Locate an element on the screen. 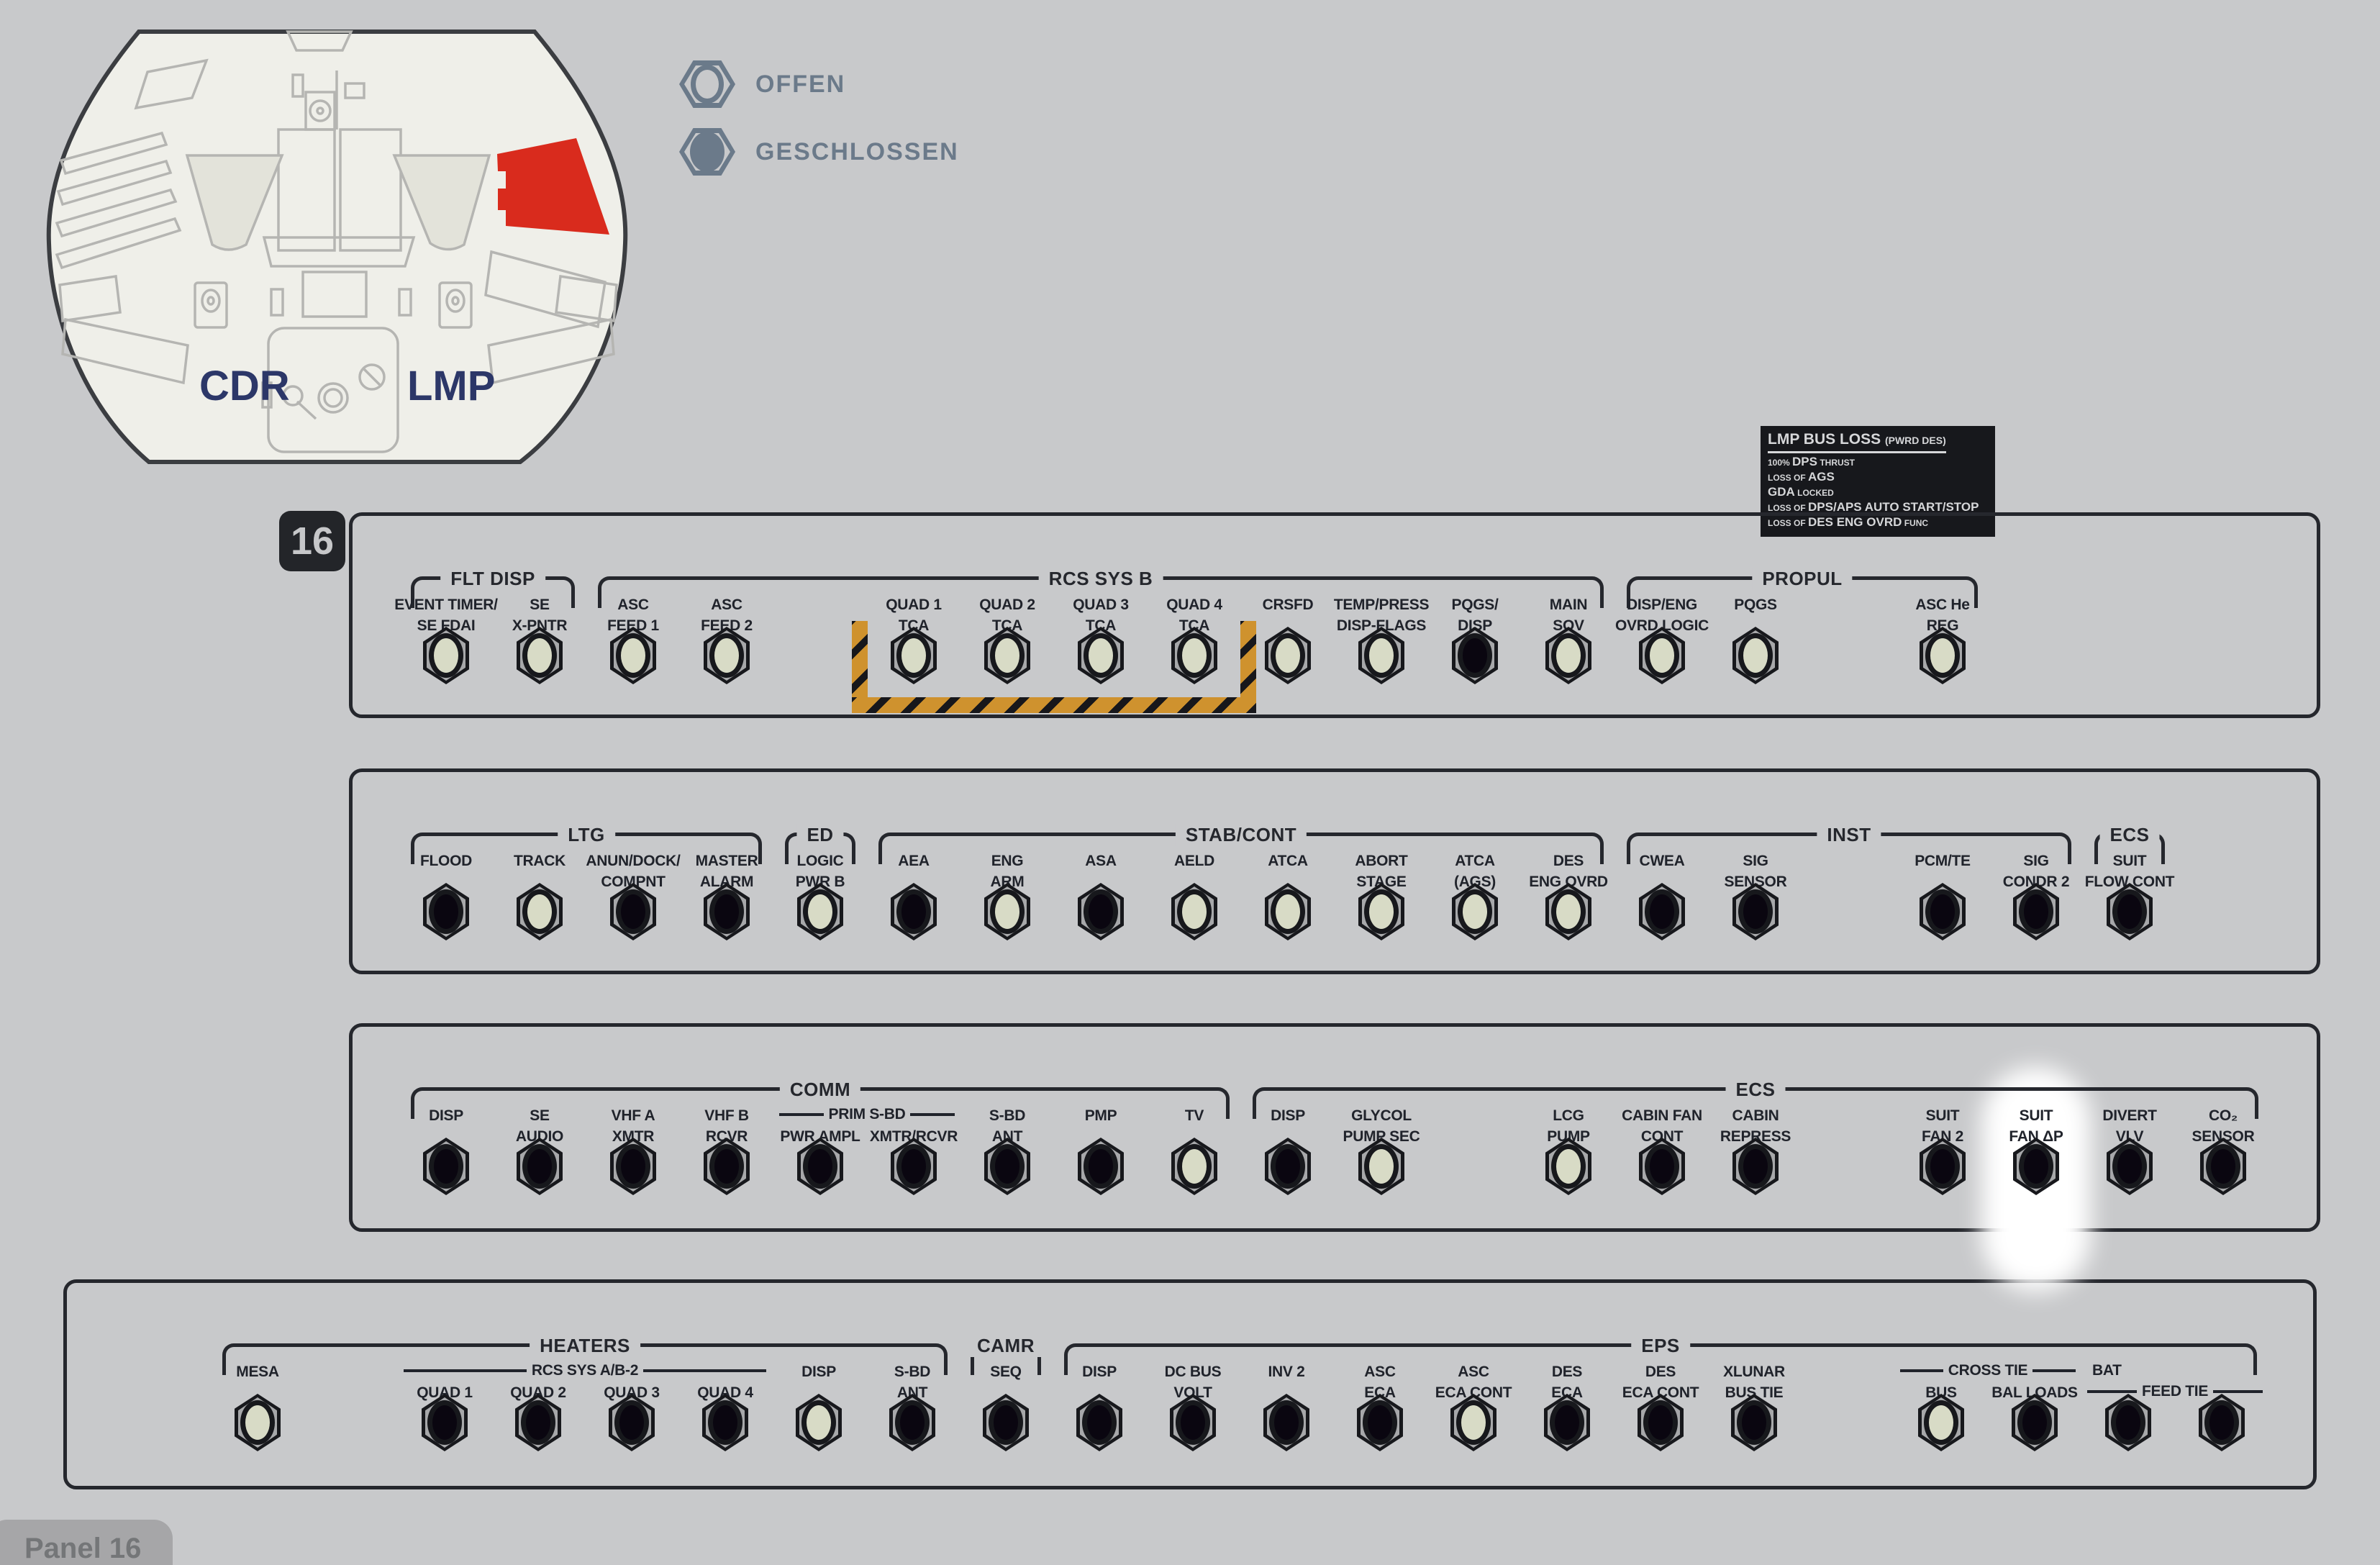 The image size is (2380, 1565). breaker-pqgs-disp is located at coordinates (1475, 655).